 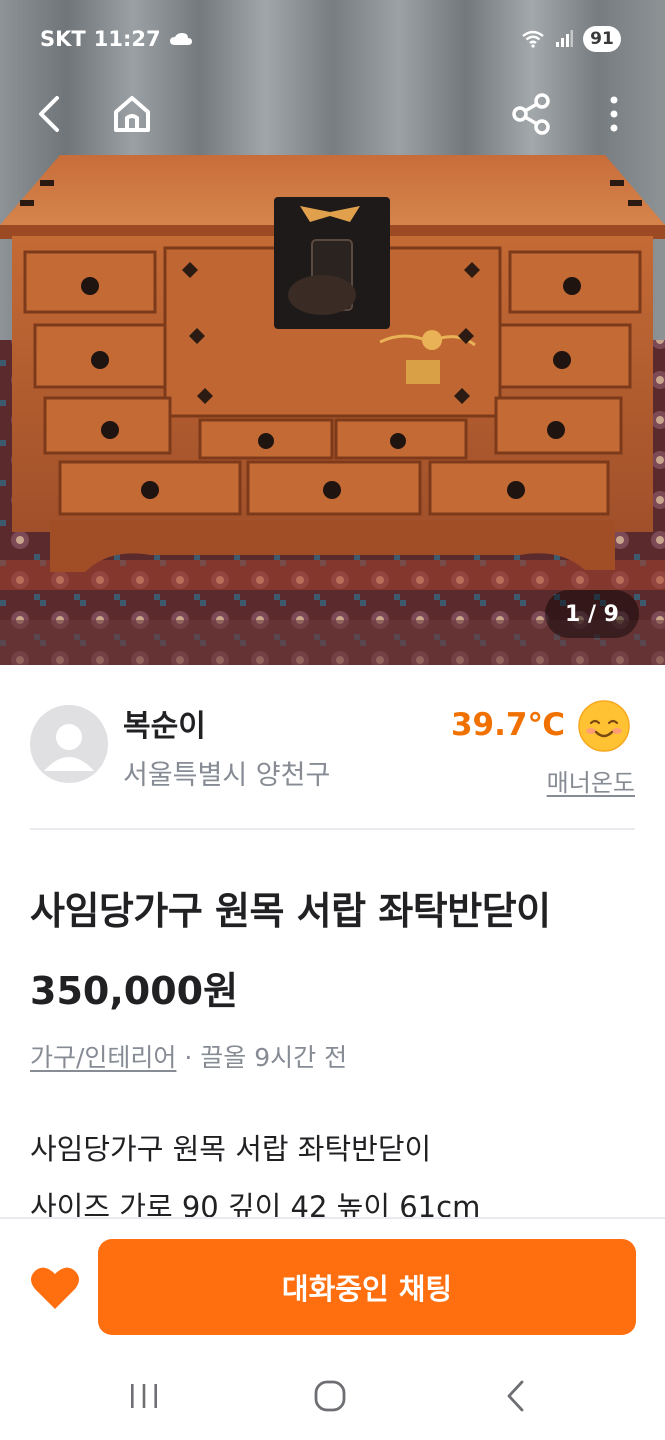 I want to click on image-counter: 1 / 9, so click(x=592, y=614).